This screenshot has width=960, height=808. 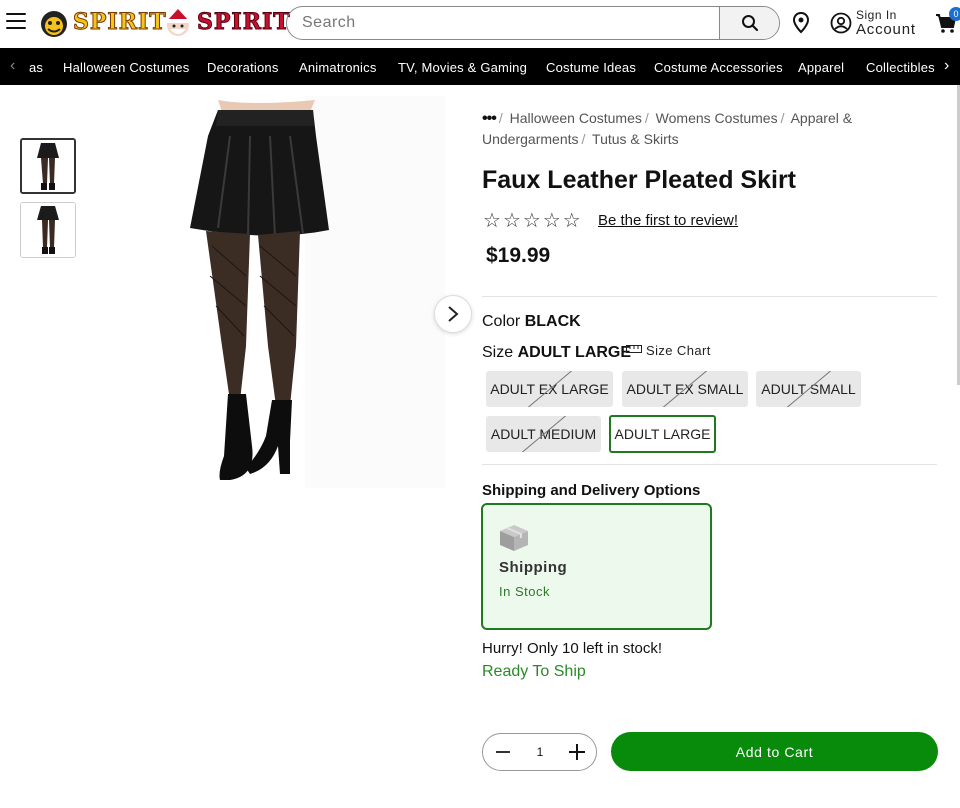 I want to click on size-selection: Size ADULT LARGE, so click(x=556, y=353).